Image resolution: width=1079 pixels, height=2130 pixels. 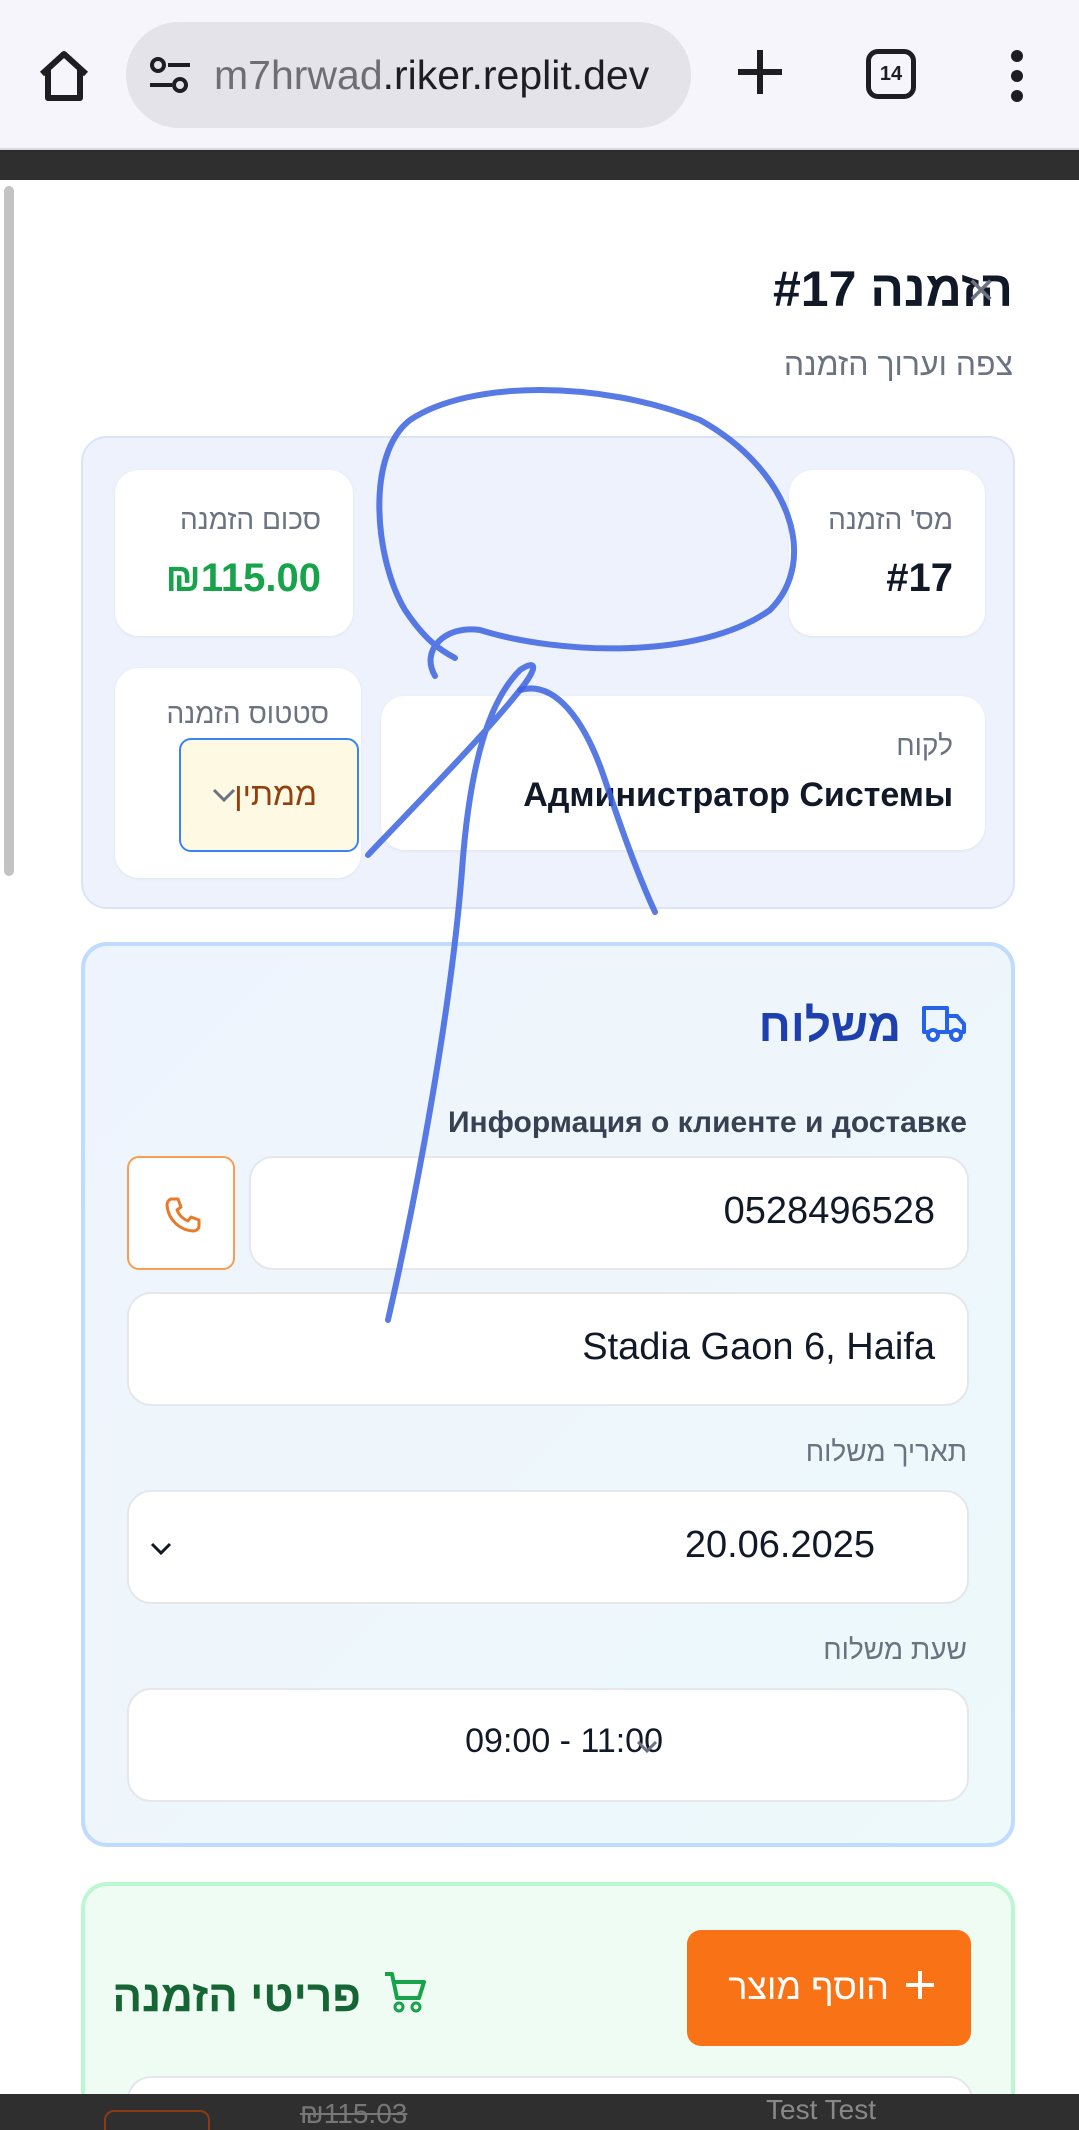 What do you see at coordinates (170, 75) in the screenshot?
I see `site-settings-icon` at bounding box center [170, 75].